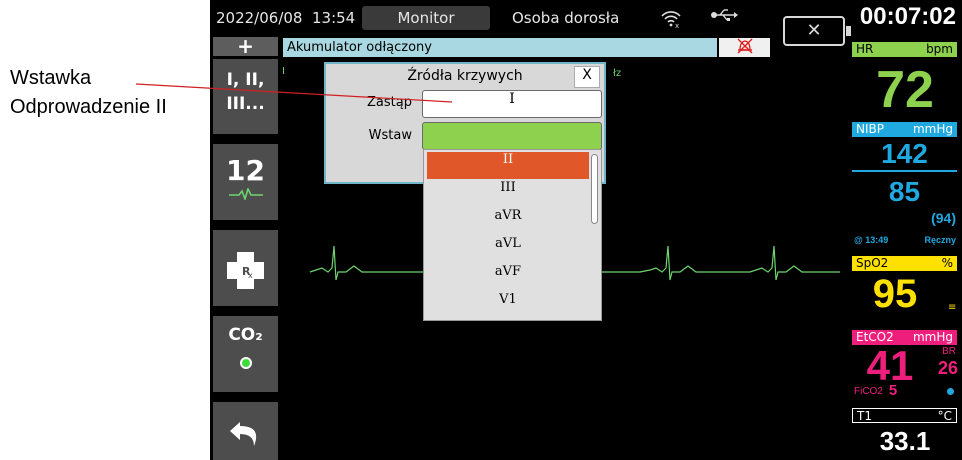  What do you see at coordinates (508, 221) in the screenshot?
I see `lead-option-avr: aVR` at bounding box center [508, 221].